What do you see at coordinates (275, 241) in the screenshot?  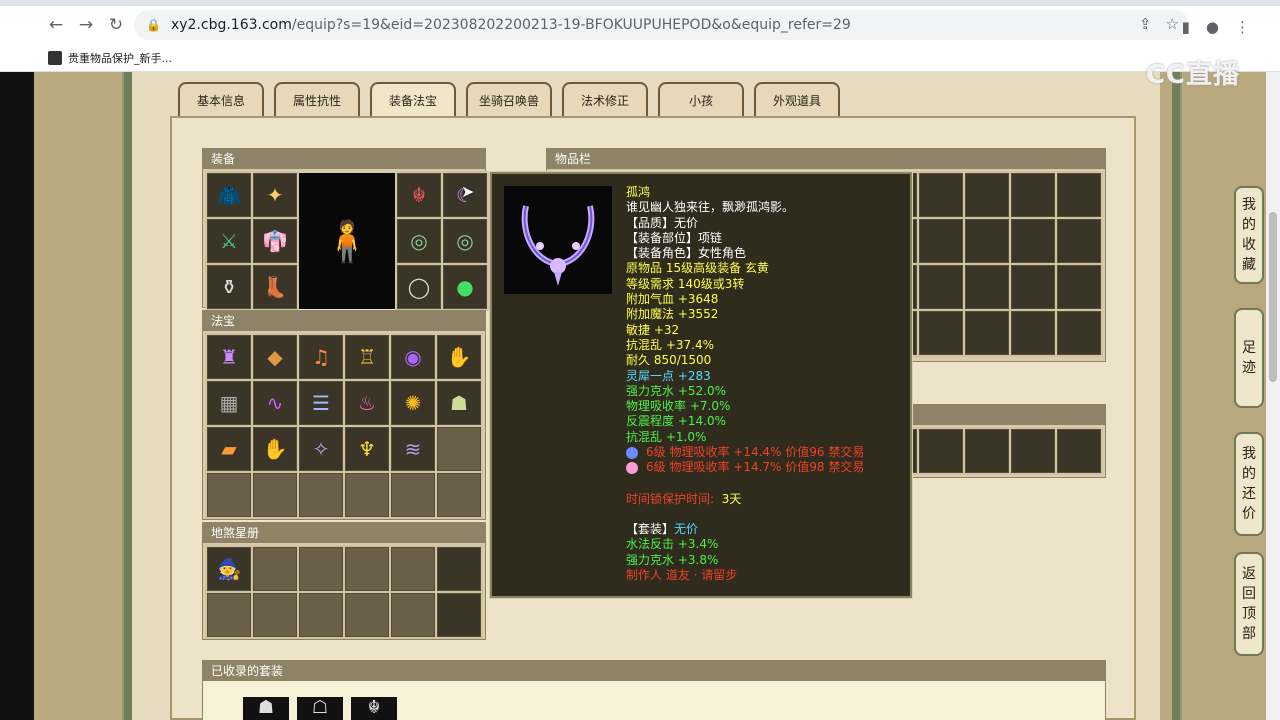 I see `equip-slot: 👘` at bounding box center [275, 241].